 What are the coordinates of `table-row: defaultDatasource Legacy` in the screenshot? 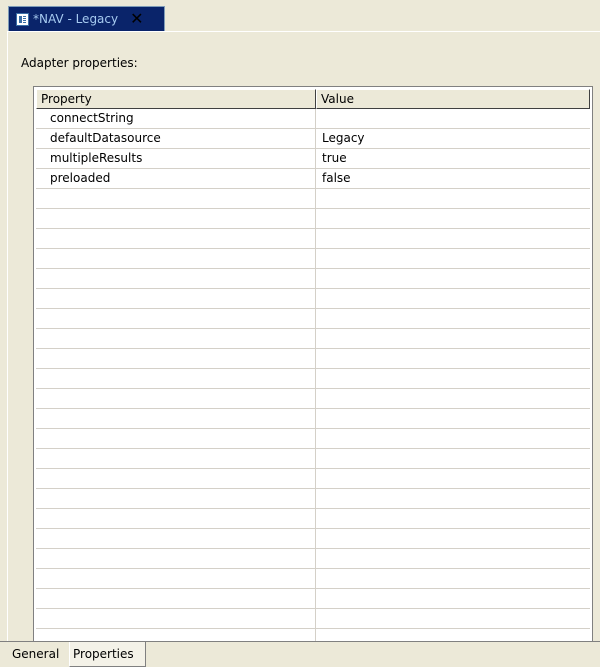 It's located at (313, 139).